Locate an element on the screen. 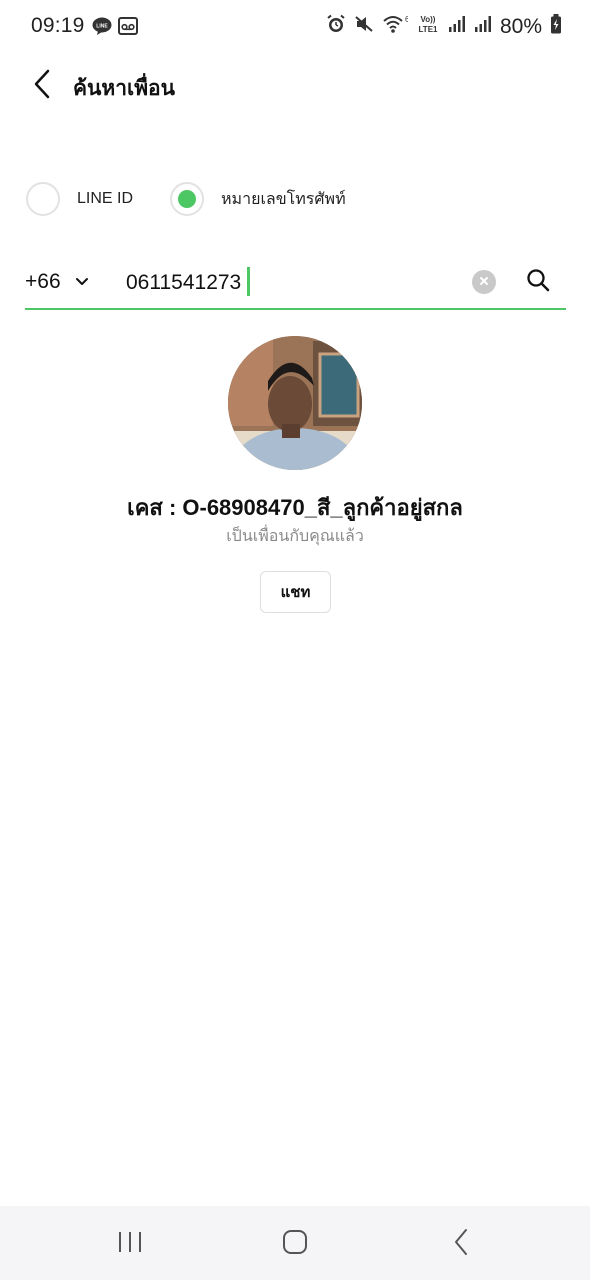 Image resolution: width=590 pixels, height=1280 pixels. friend-status: เป็นเพื่อนกับคุณแล้ว is located at coordinates (295, 536).